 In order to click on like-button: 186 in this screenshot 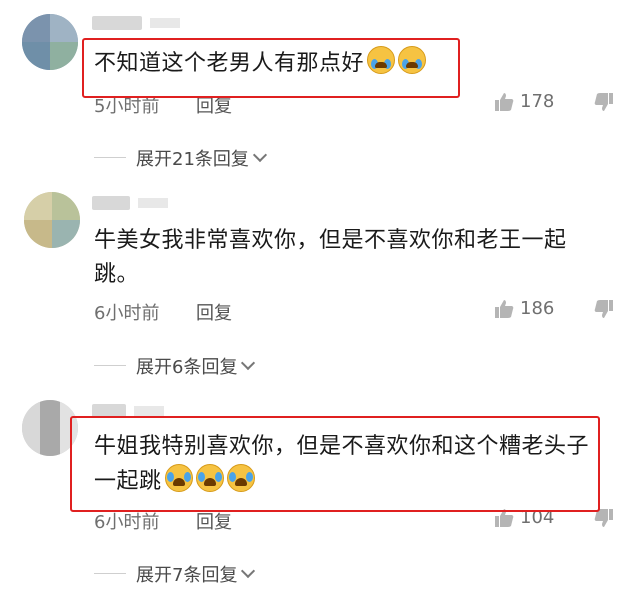, I will do `click(524, 308)`.